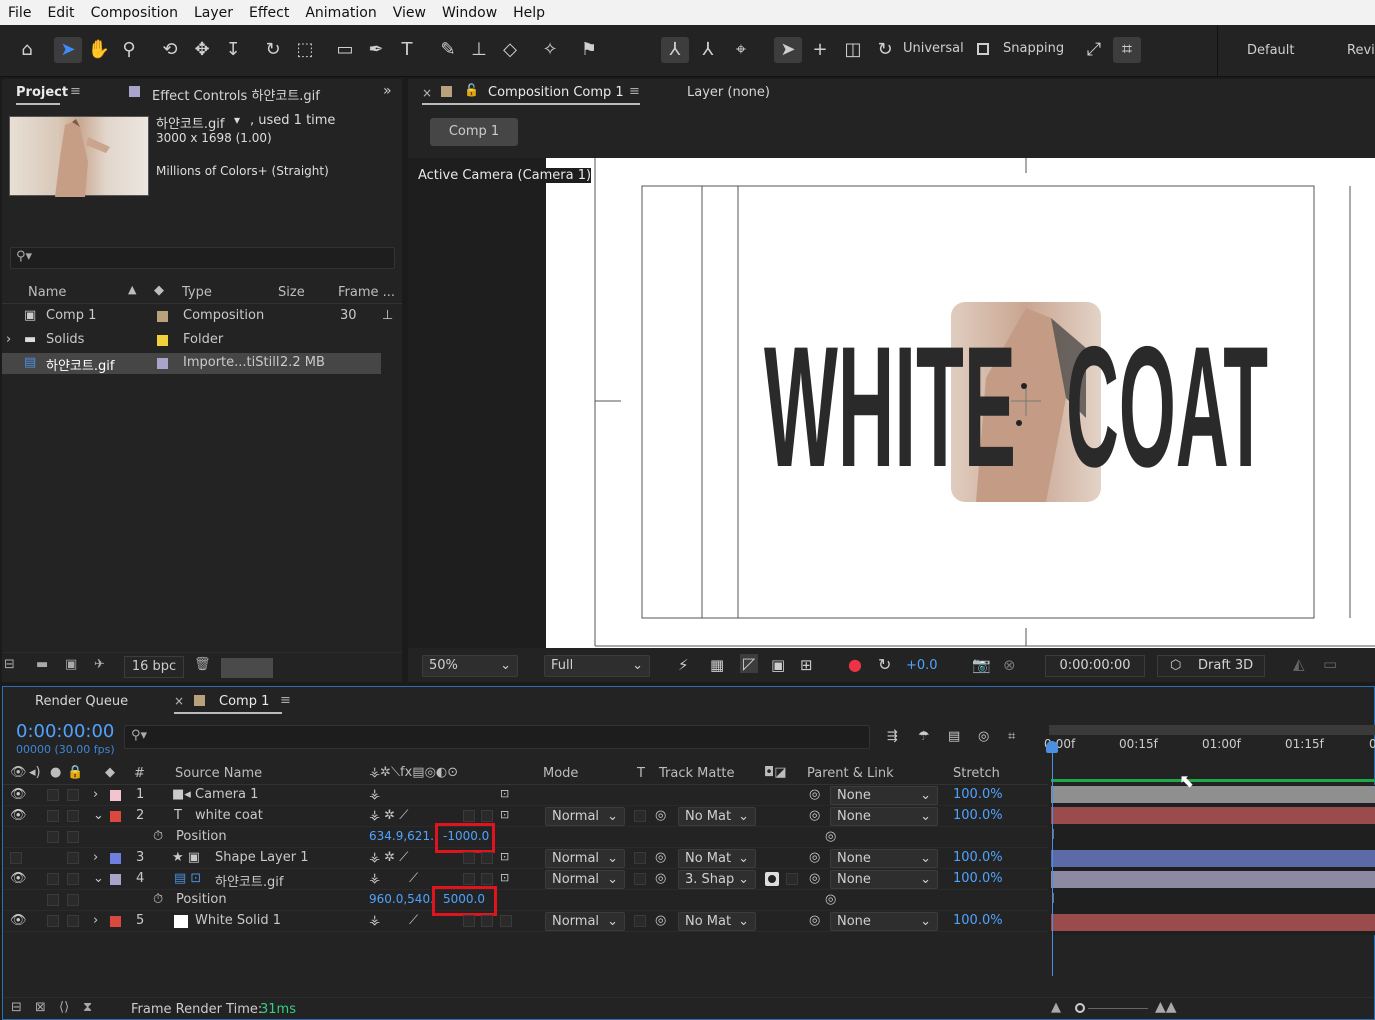 The height and width of the screenshot is (1020, 1375). I want to click on view-layout-icon: ▭, so click(1330, 664).